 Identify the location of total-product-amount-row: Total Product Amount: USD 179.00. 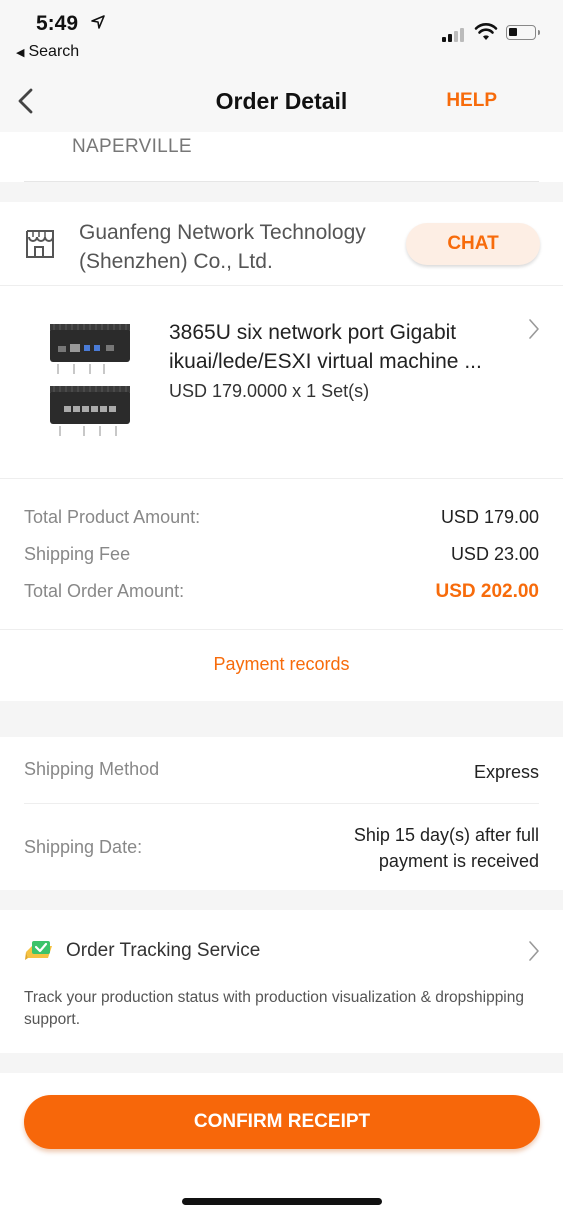
(281, 517).